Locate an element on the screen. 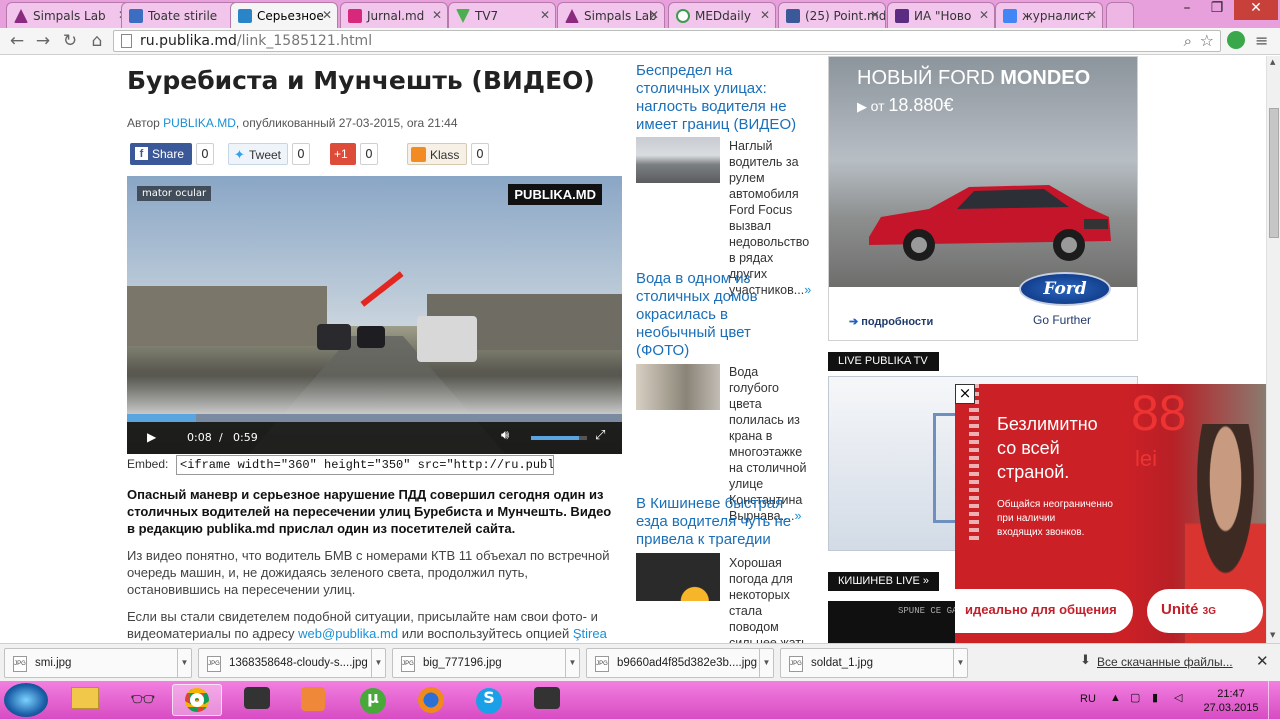 The height and width of the screenshot is (719, 1280). maximize-icon: ❐ is located at coordinates (1217, 10).